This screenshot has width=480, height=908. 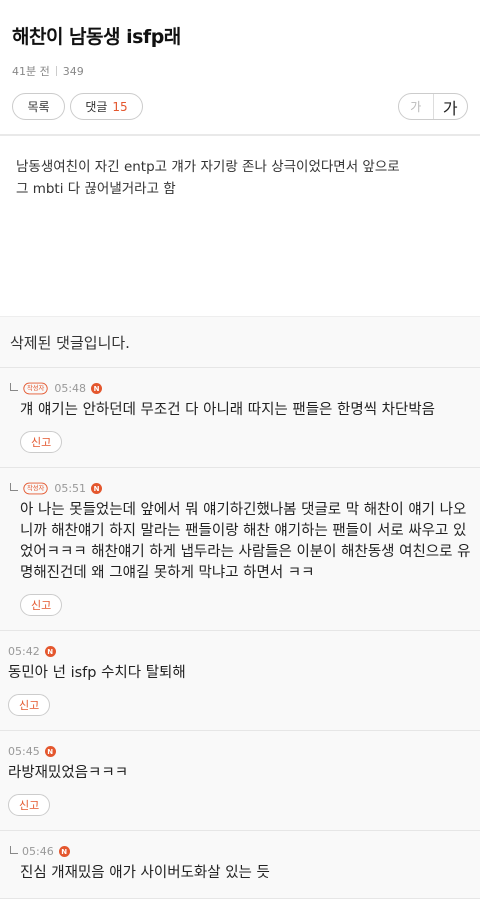 What do you see at coordinates (96, 37) in the screenshot?
I see `post-title: 해찬이 남동생 isfp래` at bounding box center [96, 37].